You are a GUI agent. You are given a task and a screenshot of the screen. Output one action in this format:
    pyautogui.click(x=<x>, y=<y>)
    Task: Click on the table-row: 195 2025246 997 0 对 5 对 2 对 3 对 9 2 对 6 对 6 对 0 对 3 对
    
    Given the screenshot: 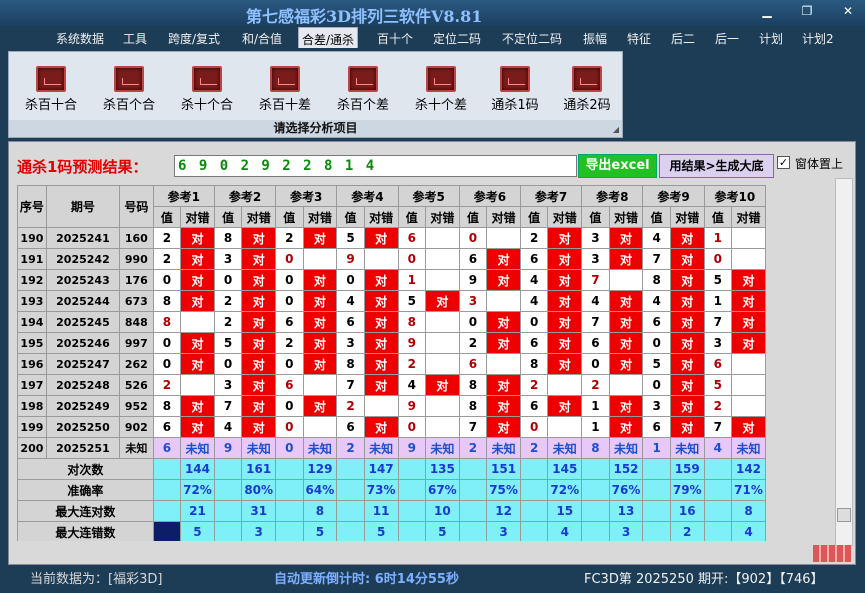 What is the action you would take?
    pyautogui.click(x=391, y=343)
    